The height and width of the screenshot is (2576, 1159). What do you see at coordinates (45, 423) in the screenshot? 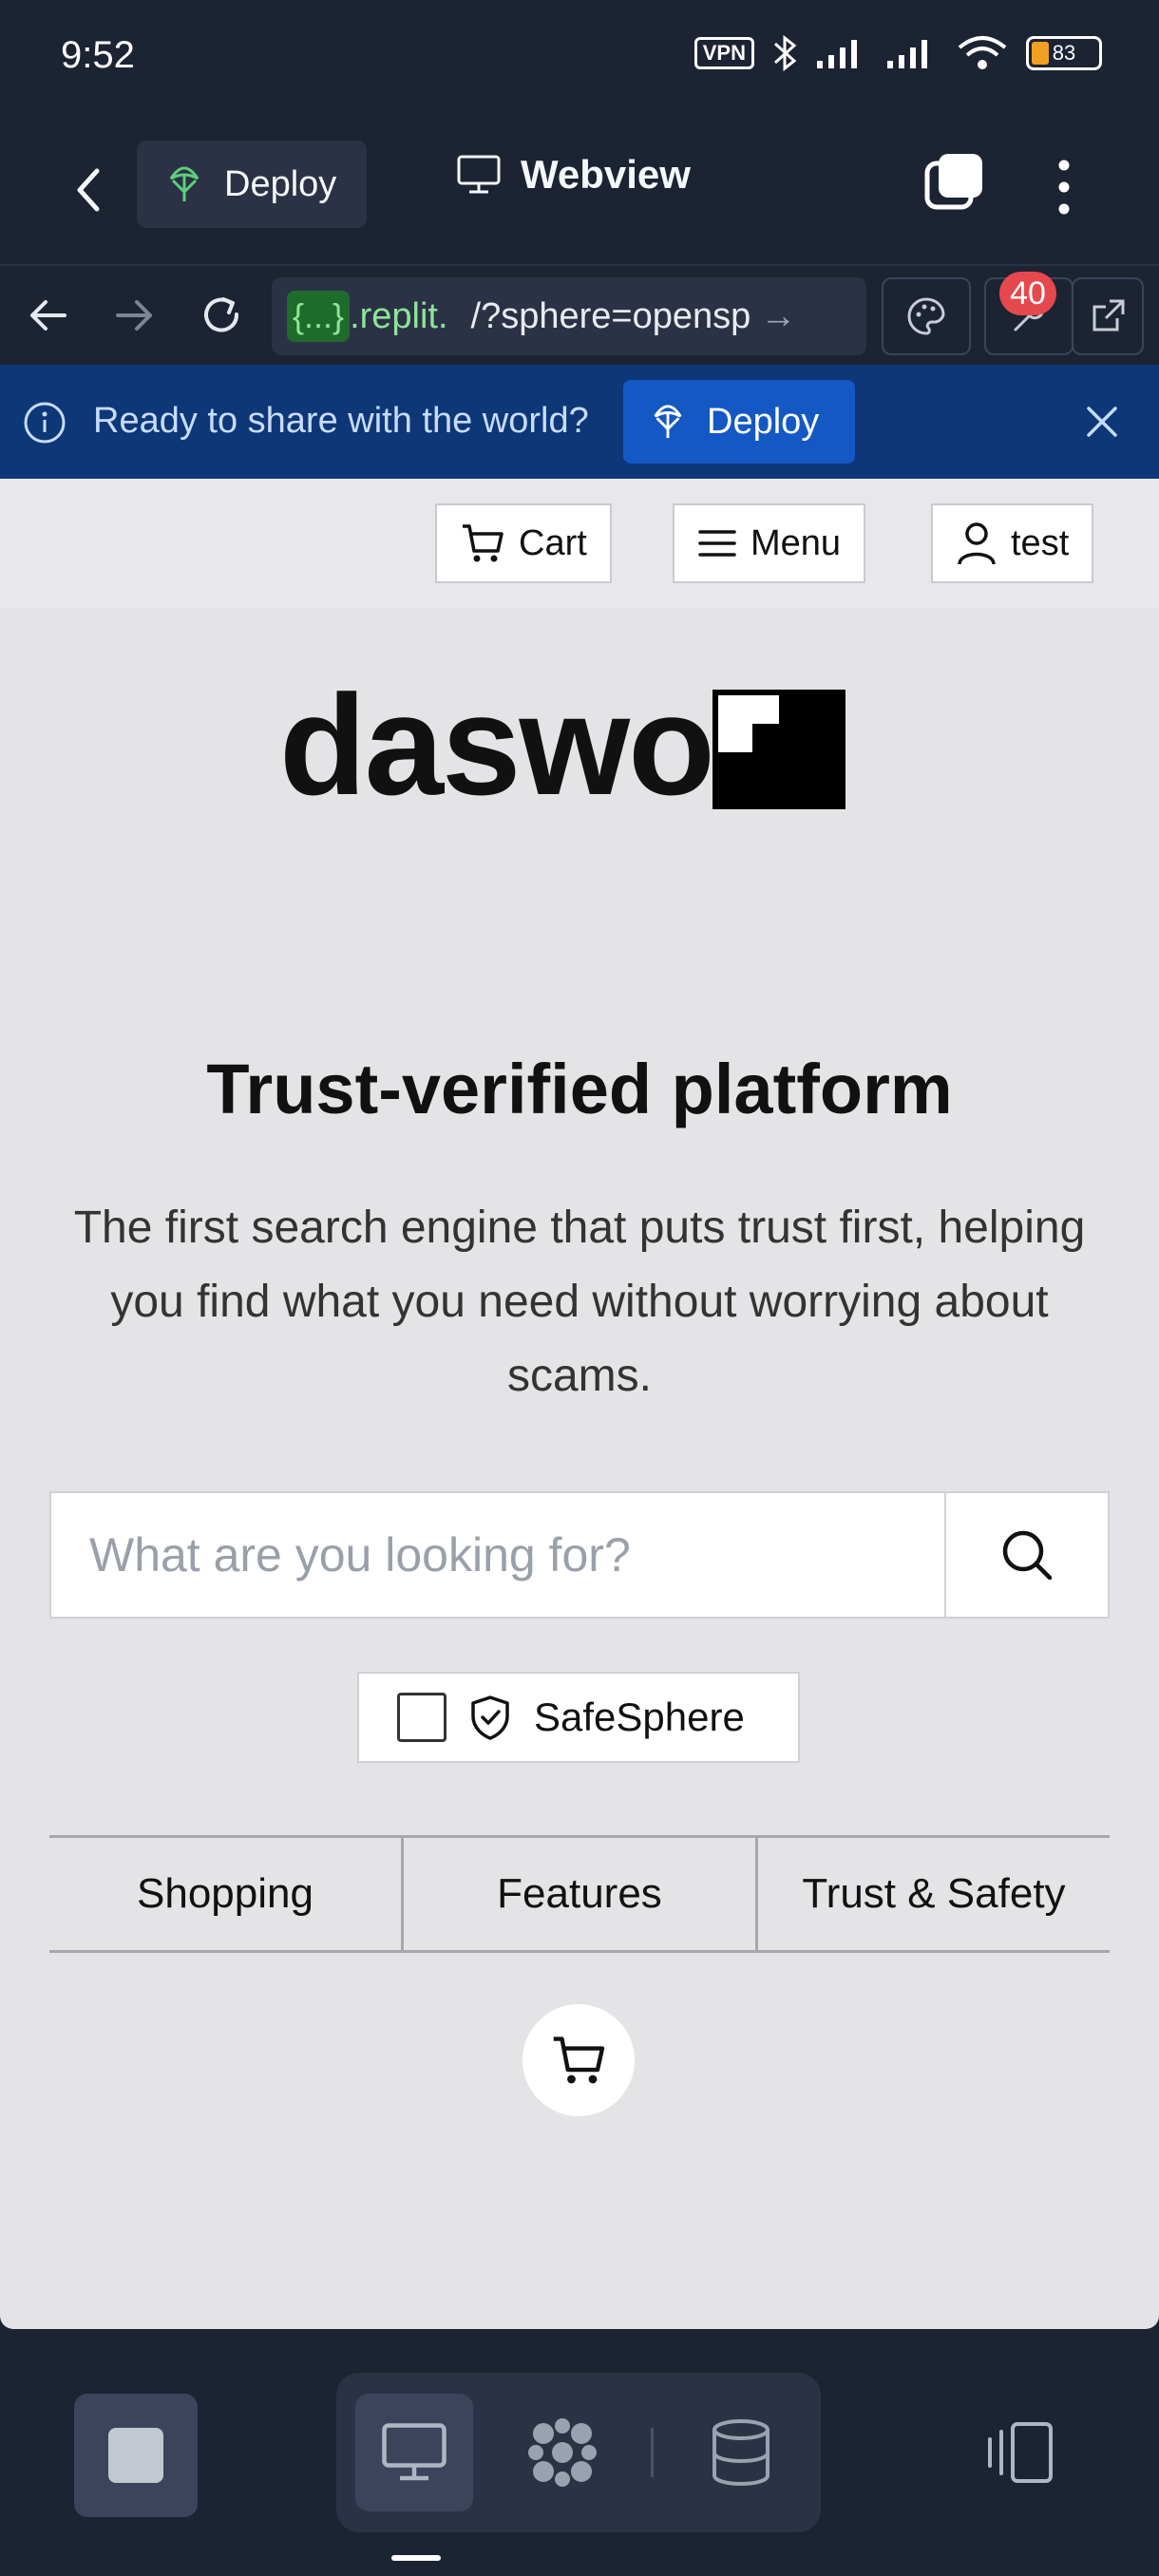
I see `info-icon` at bounding box center [45, 423].